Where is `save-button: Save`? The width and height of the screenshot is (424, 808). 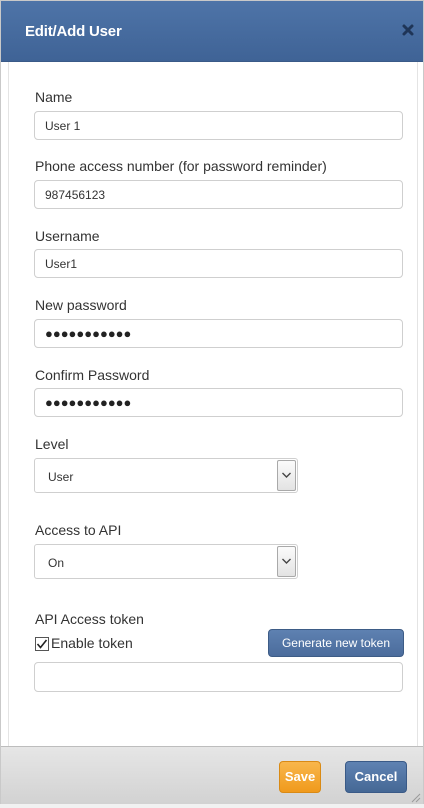
save-button: Save is located at coordinates (300, 777).